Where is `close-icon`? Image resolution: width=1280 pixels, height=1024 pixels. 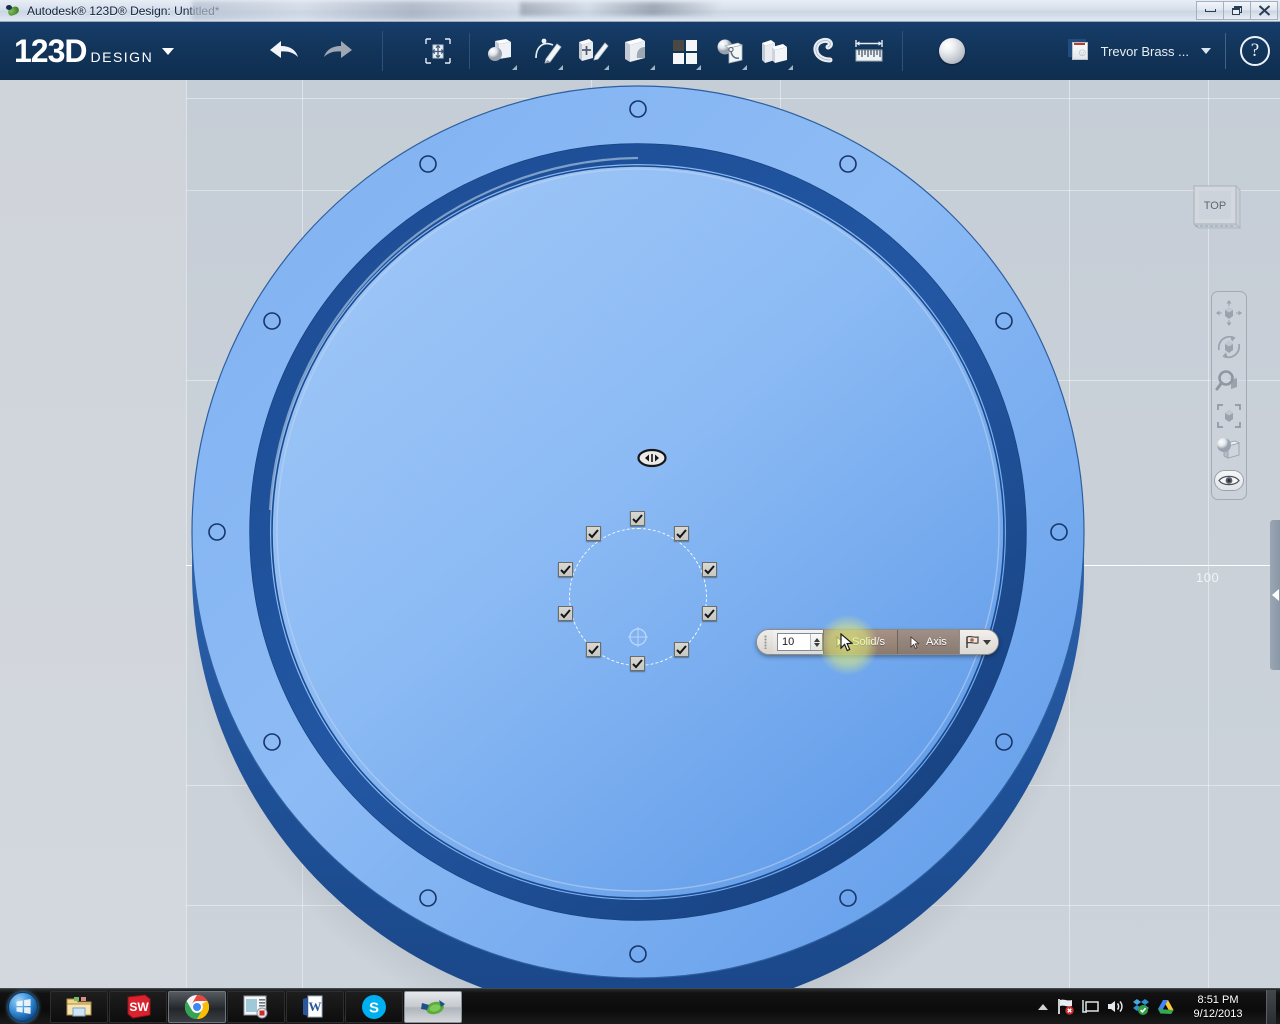
close-icon is located at coordinates (1264, 10).